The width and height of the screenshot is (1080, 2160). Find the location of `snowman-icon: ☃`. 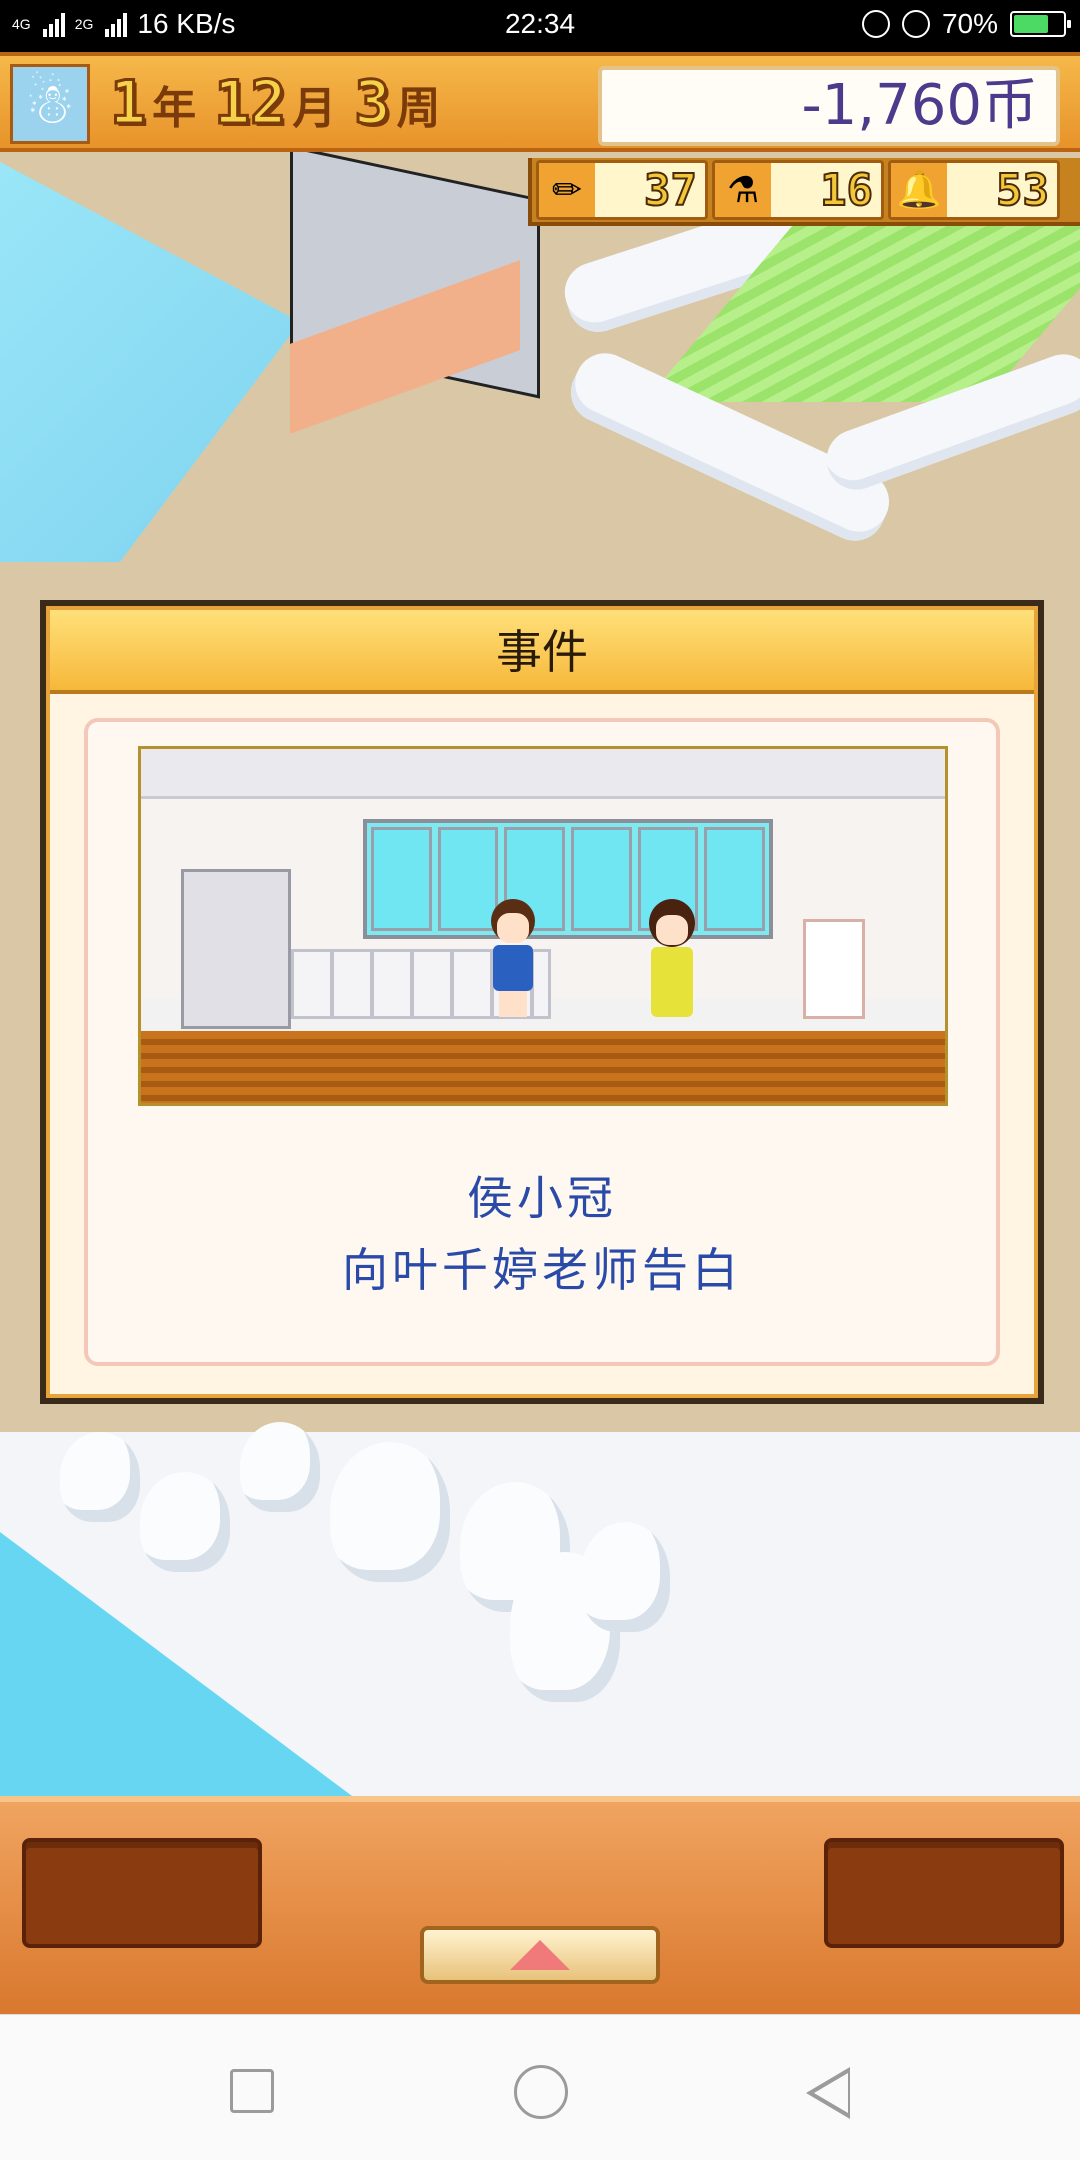

snowman-icon: ☃ is located at coordinates (50, 104).